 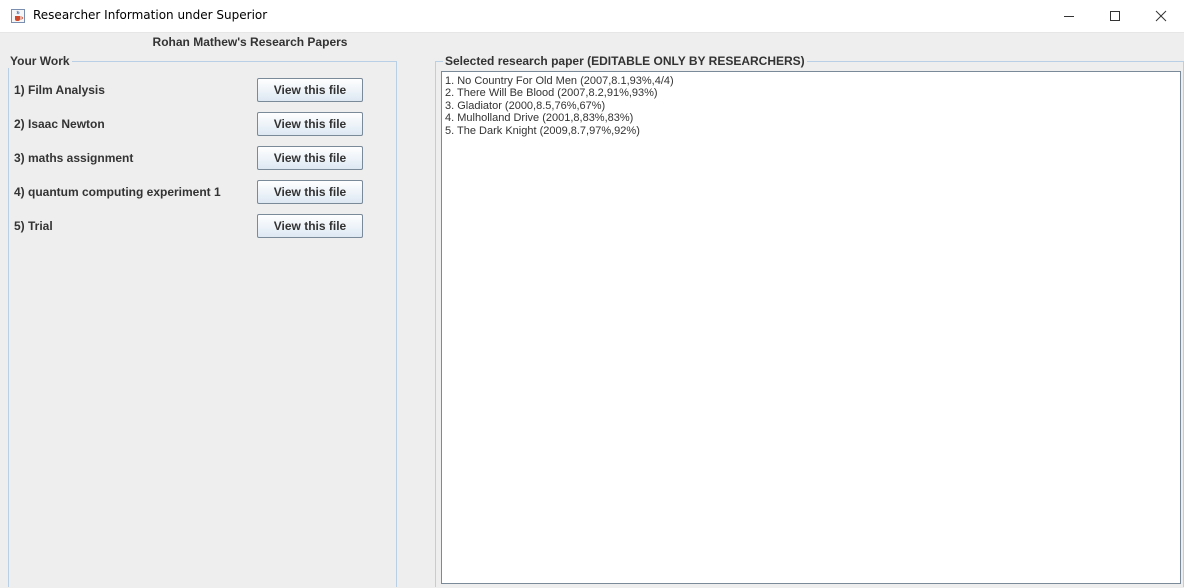 What do you see at coordinates (525, 105) in the screenshot?
I see `text-line-3: 3. Gladiator (2000,8.5,76%,67%)` at bounding box center [525, 105].